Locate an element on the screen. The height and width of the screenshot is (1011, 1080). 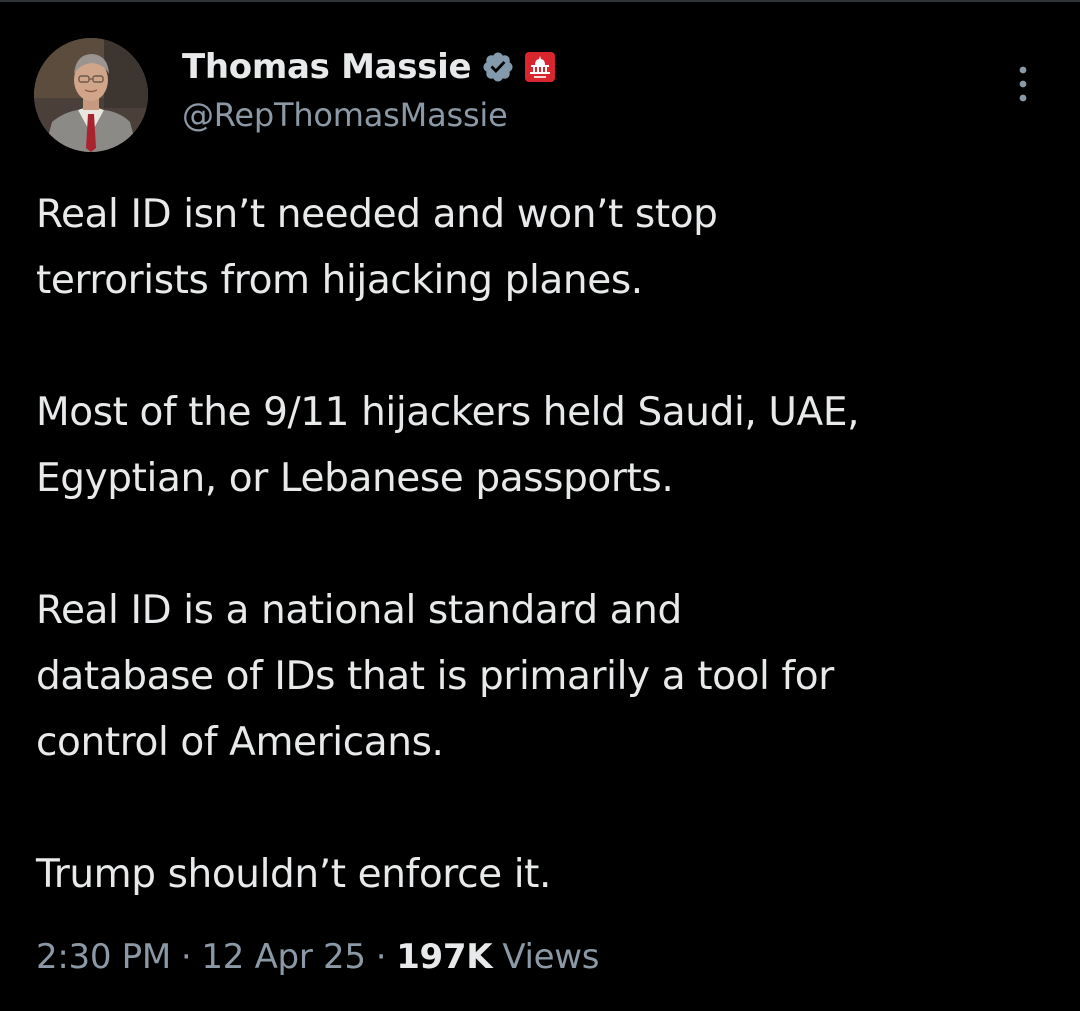
avatar is located at coordinates (91, 95).